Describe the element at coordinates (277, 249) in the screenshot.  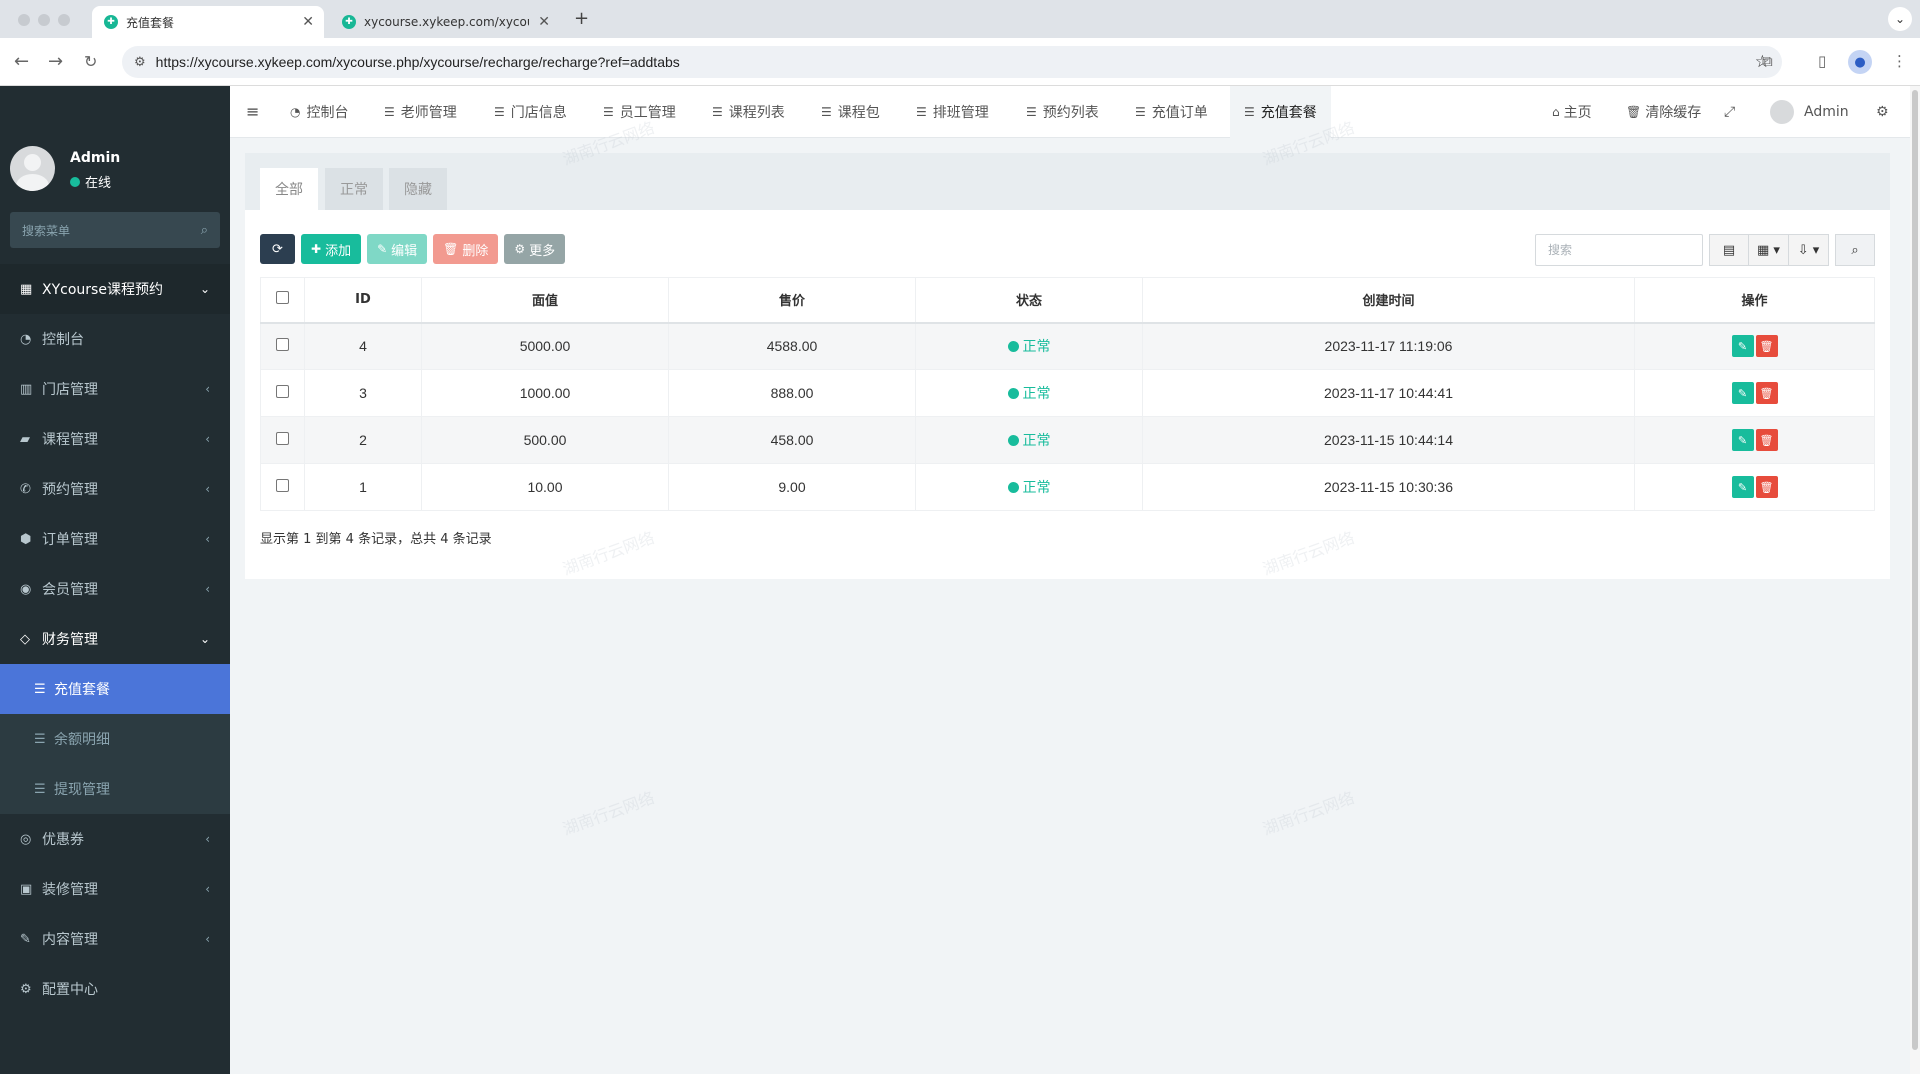
I see `refresh-button: ⟳` at that location.